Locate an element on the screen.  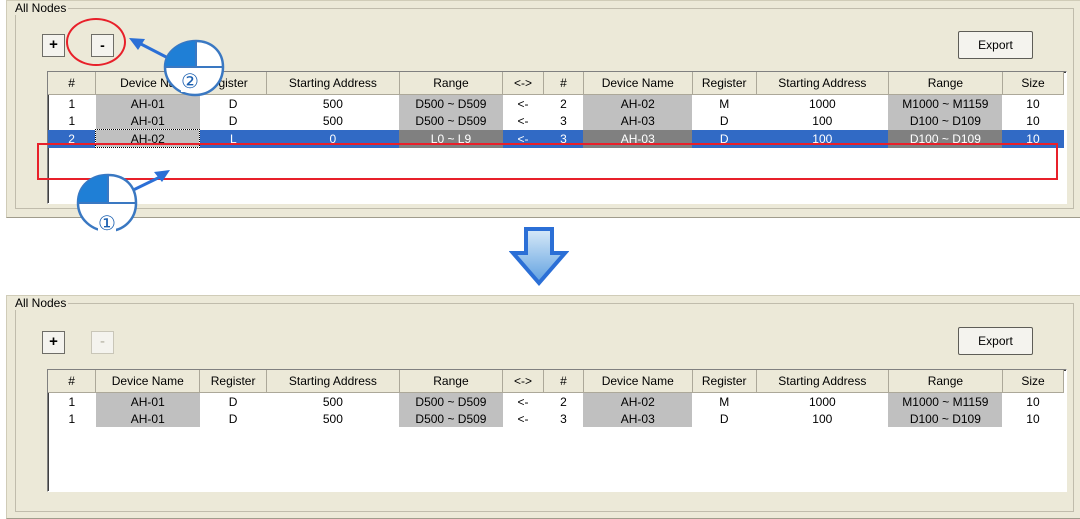
step-1-marker: ① is located at coordinates (107, 224).